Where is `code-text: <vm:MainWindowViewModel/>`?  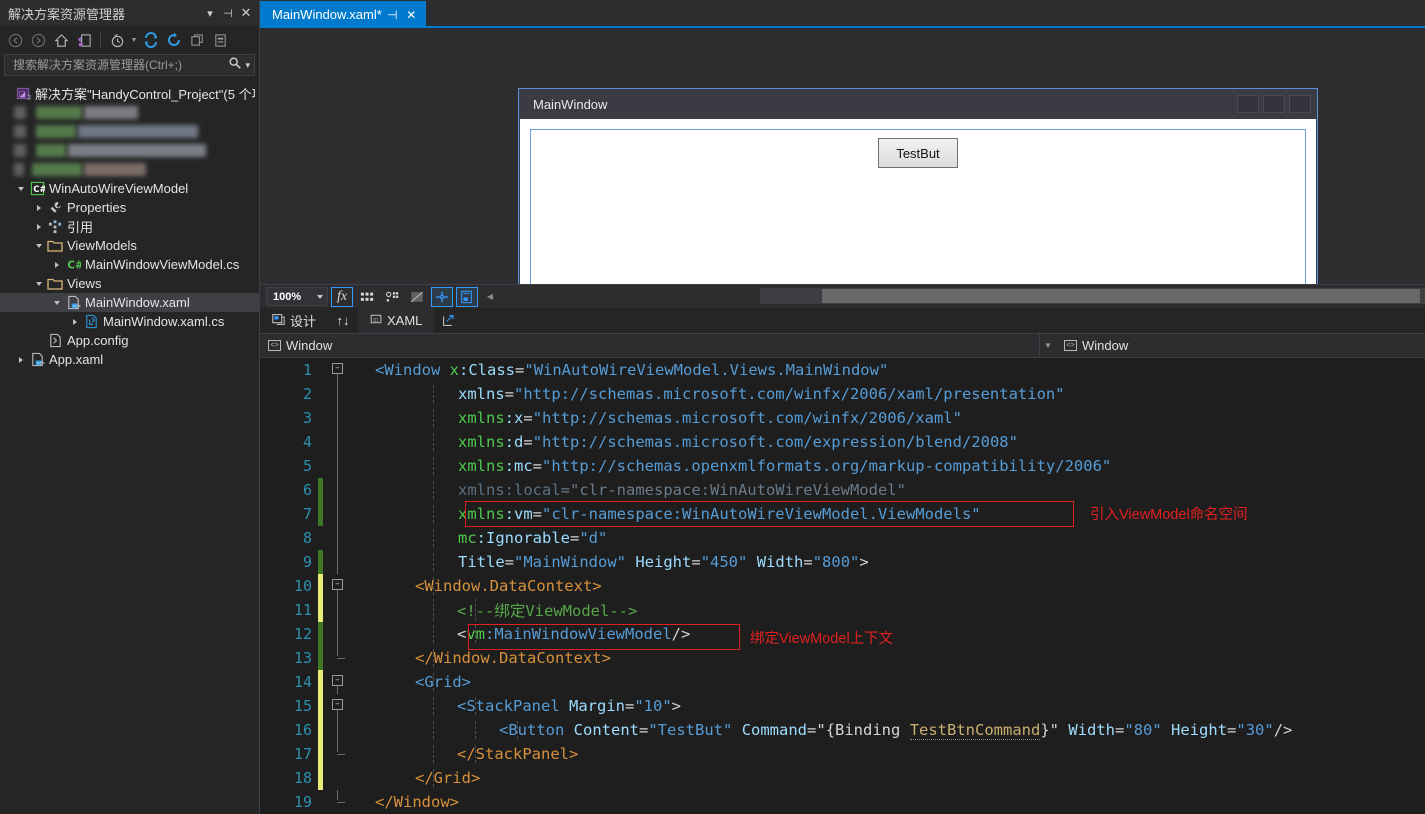
code-text: <vm:MainWindowViewModel/> is located at coordinates (520, 634).